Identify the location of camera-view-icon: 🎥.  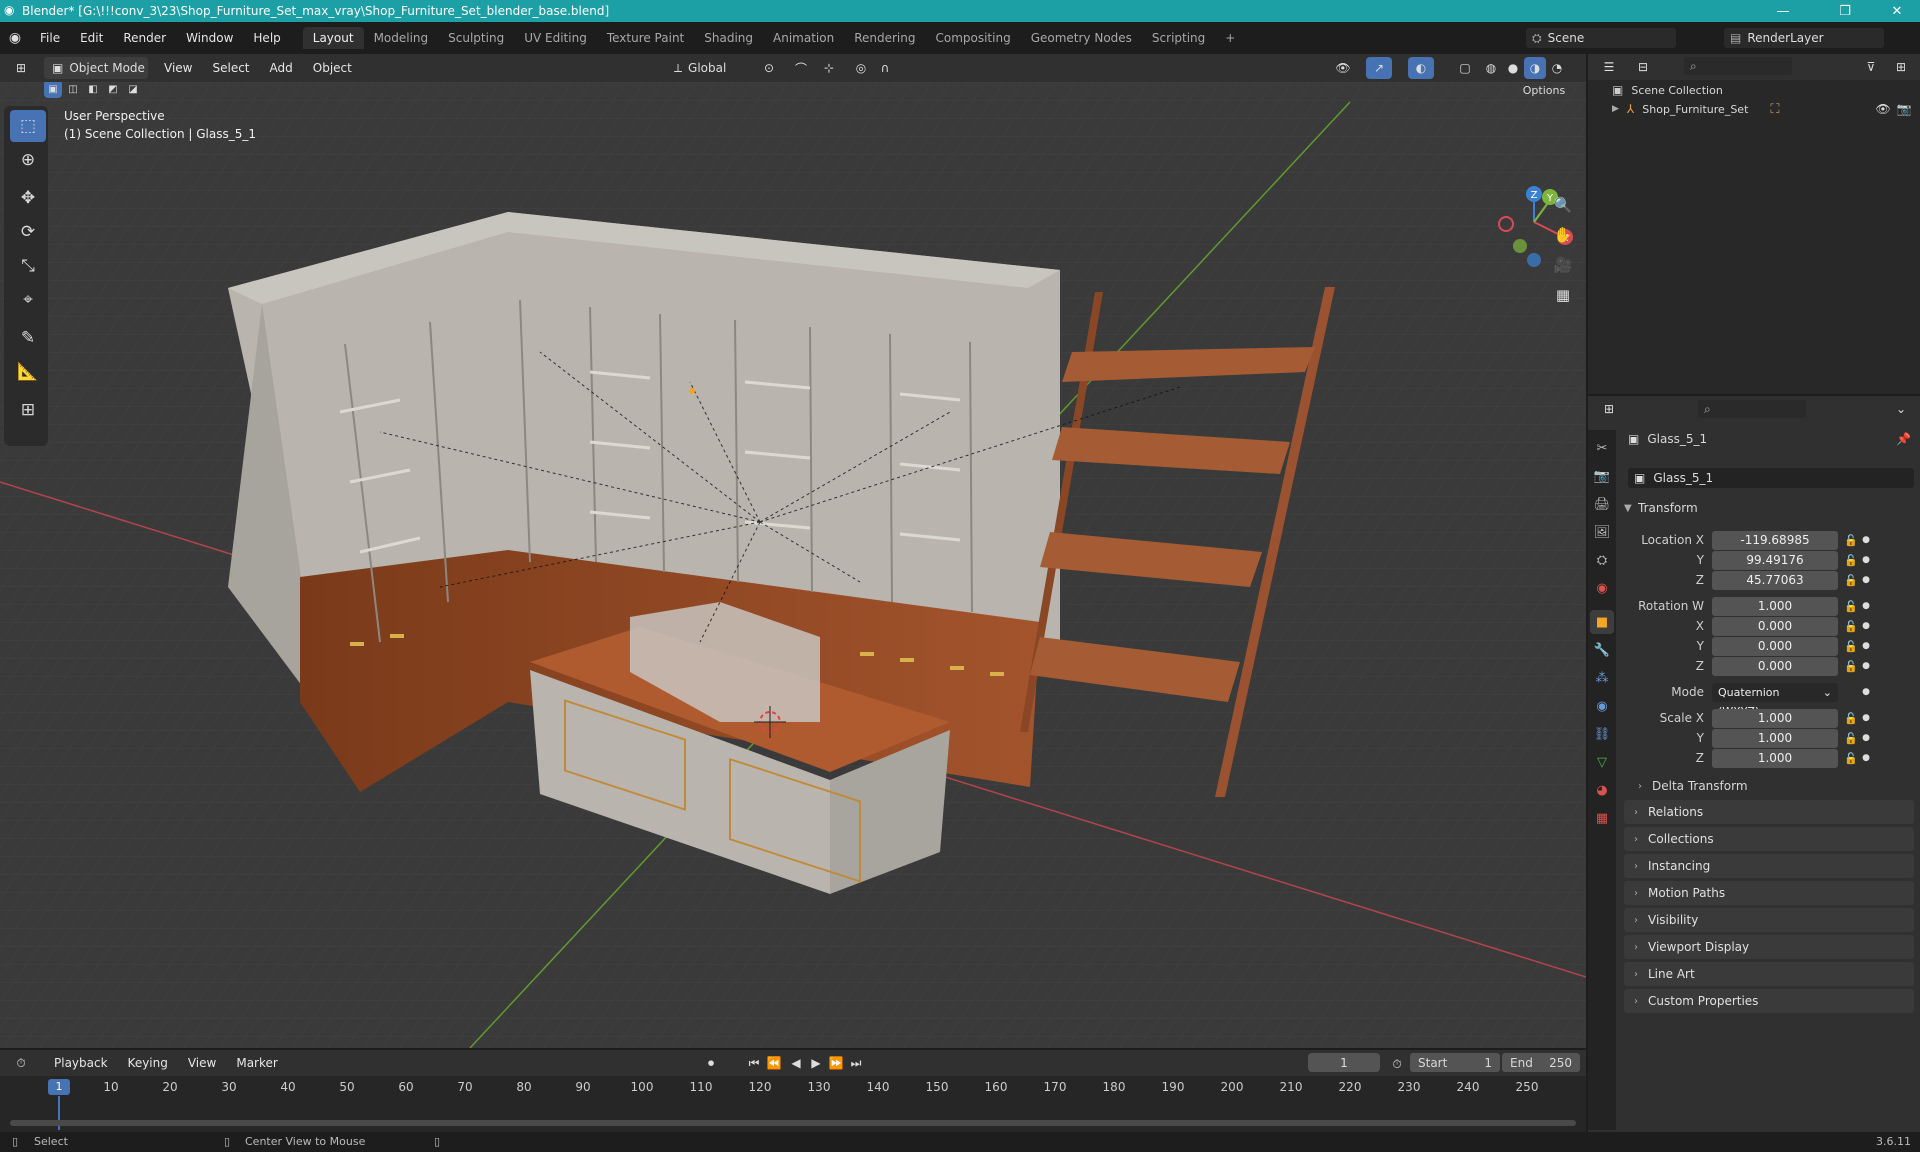
(1563, 265).